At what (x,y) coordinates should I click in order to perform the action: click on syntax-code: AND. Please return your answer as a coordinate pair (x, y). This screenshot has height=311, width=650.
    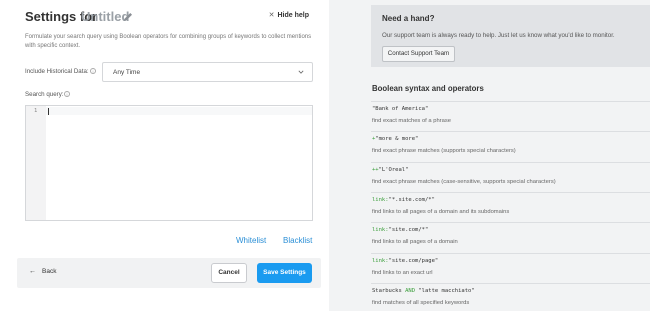
    Looking at the image, I should click on (410, 290).